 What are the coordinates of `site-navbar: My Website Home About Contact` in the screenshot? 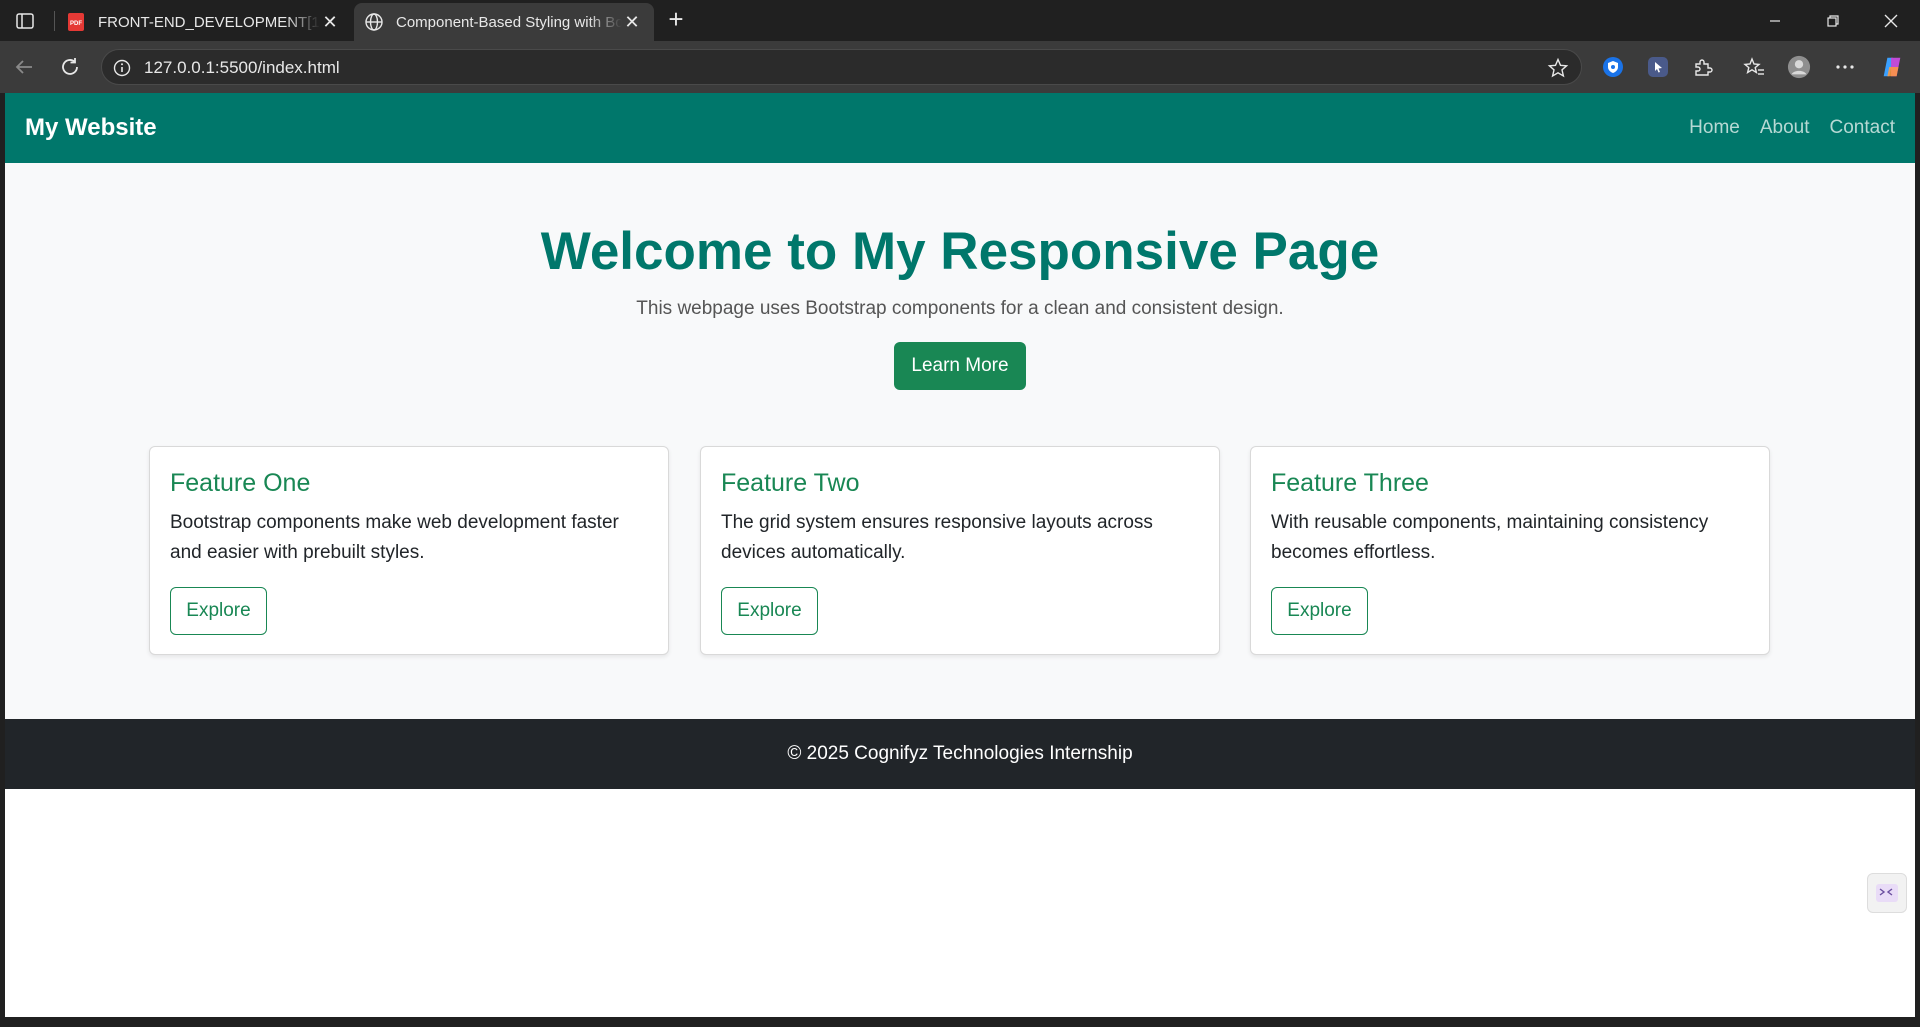 It's located at (960, 128).